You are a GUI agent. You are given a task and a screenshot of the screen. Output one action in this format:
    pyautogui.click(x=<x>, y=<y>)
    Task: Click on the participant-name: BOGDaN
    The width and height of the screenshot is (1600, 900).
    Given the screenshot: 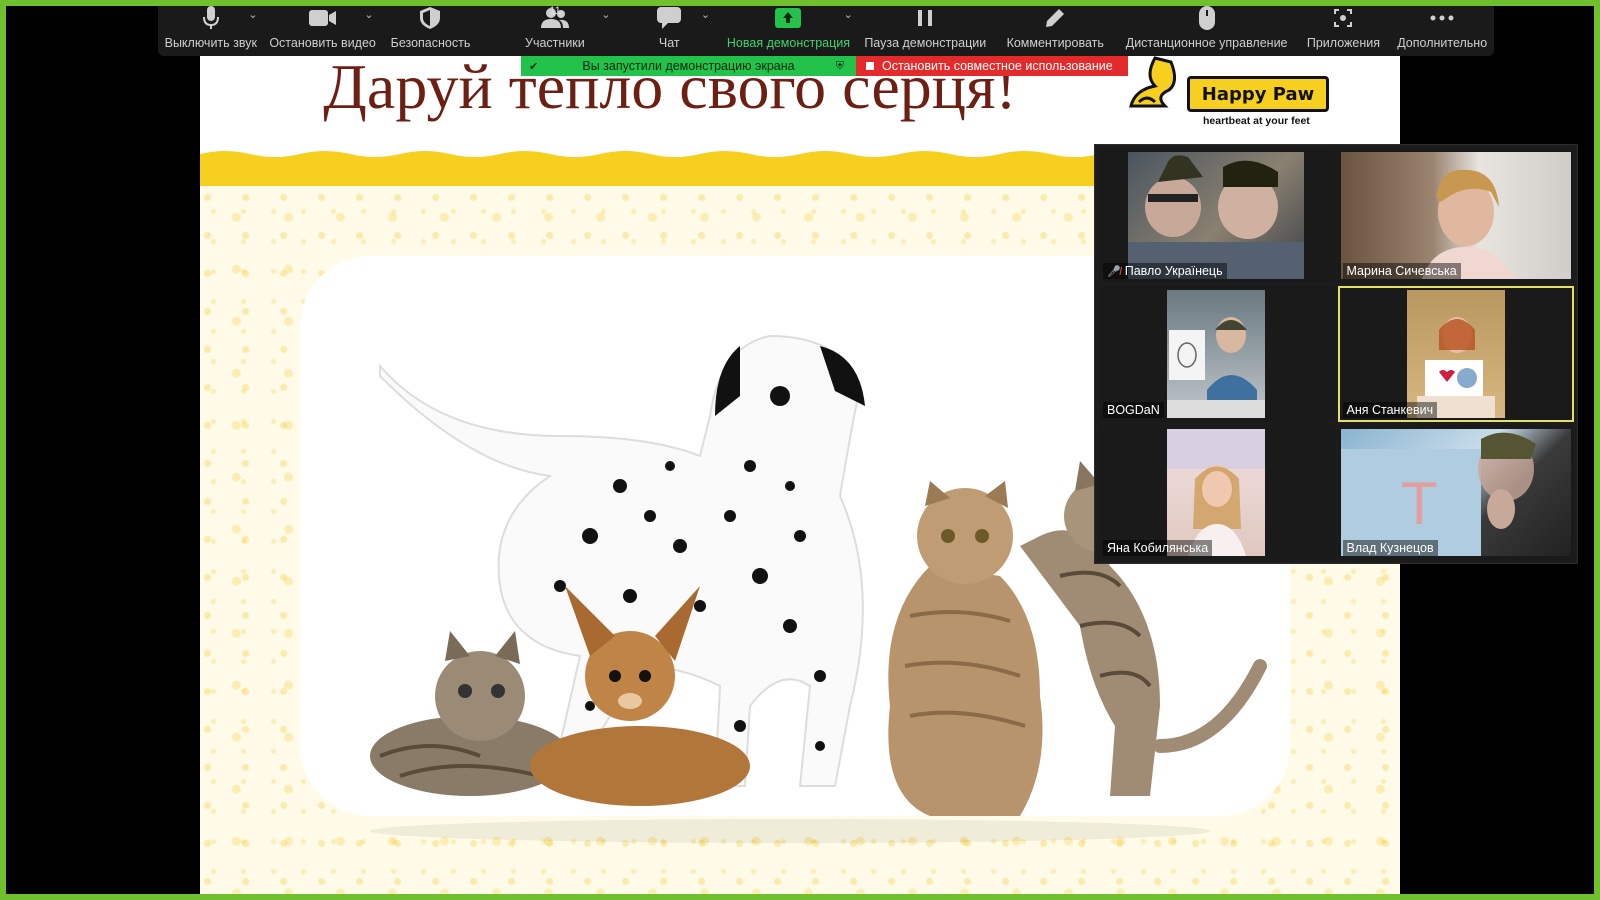 What is the action you would take?
    pyautogui.click(x=1133, y=409)
    